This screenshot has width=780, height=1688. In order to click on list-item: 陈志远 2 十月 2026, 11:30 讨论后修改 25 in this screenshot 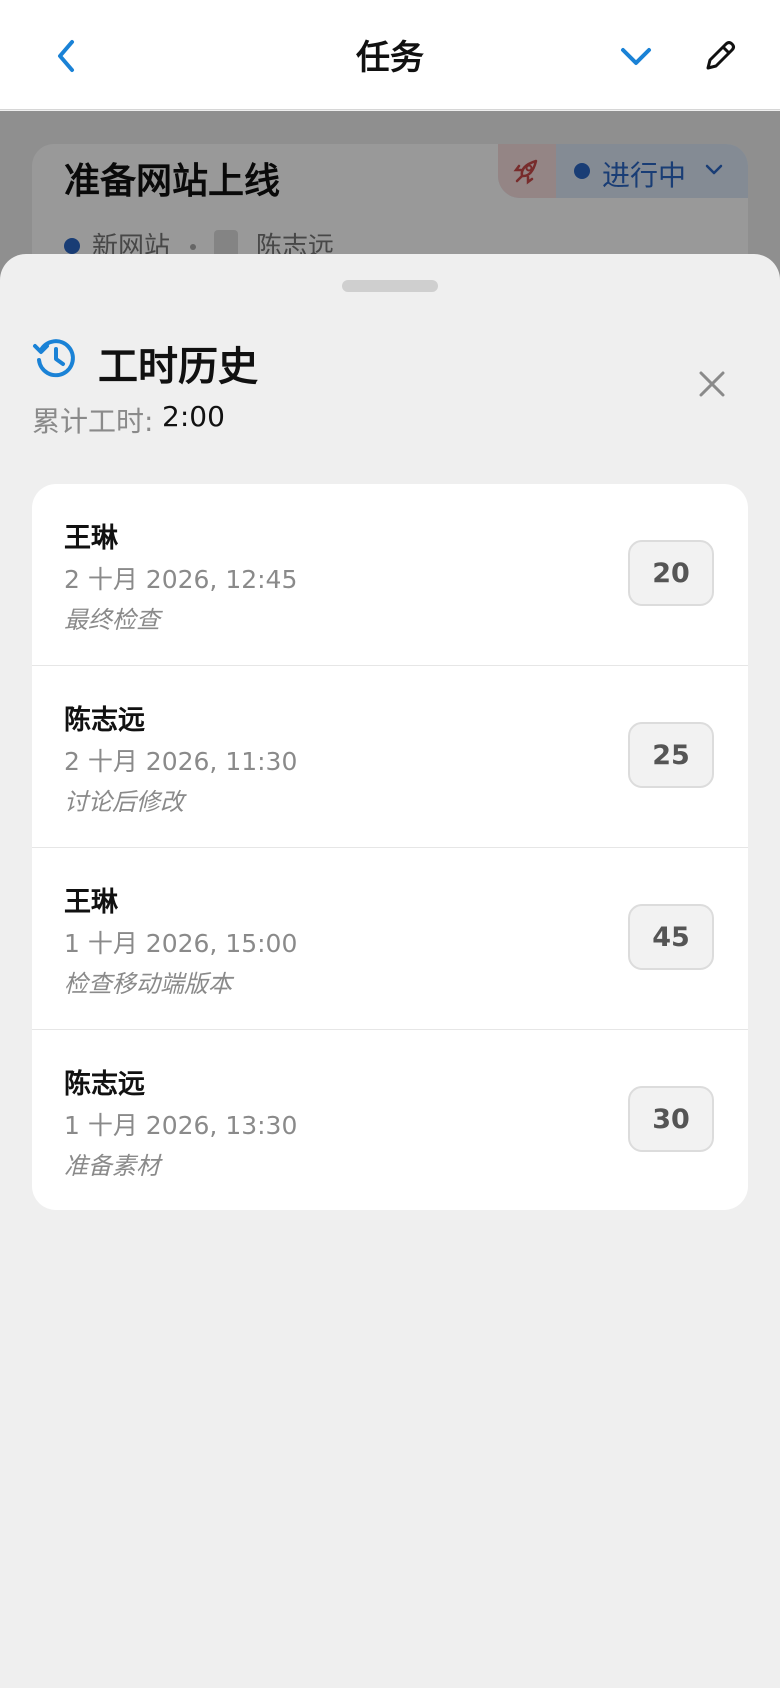, I will do `click(390, 757)`.